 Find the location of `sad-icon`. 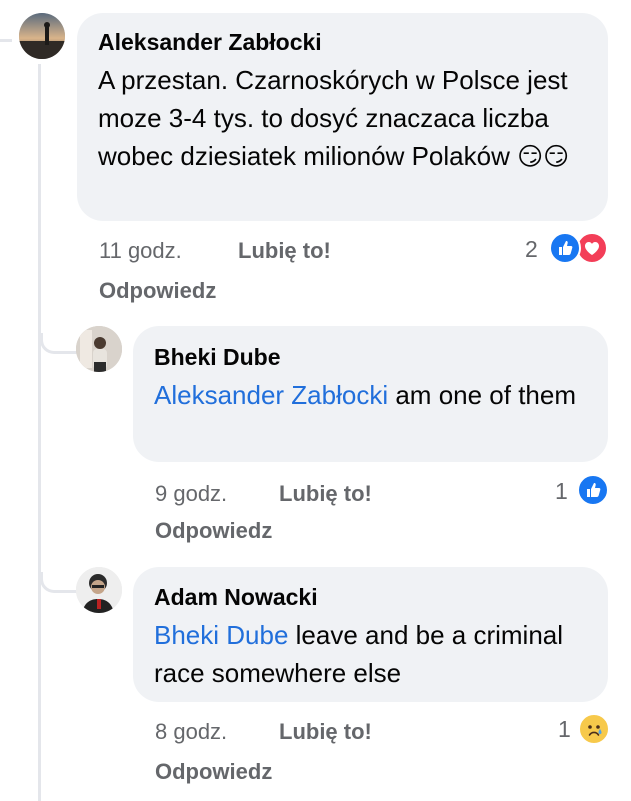

sad-icon is located at coordinates (594, 729).